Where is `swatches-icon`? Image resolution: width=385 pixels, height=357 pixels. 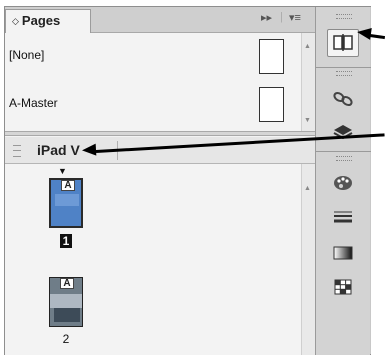
swatches-icon is located at coordinates (343, 183).